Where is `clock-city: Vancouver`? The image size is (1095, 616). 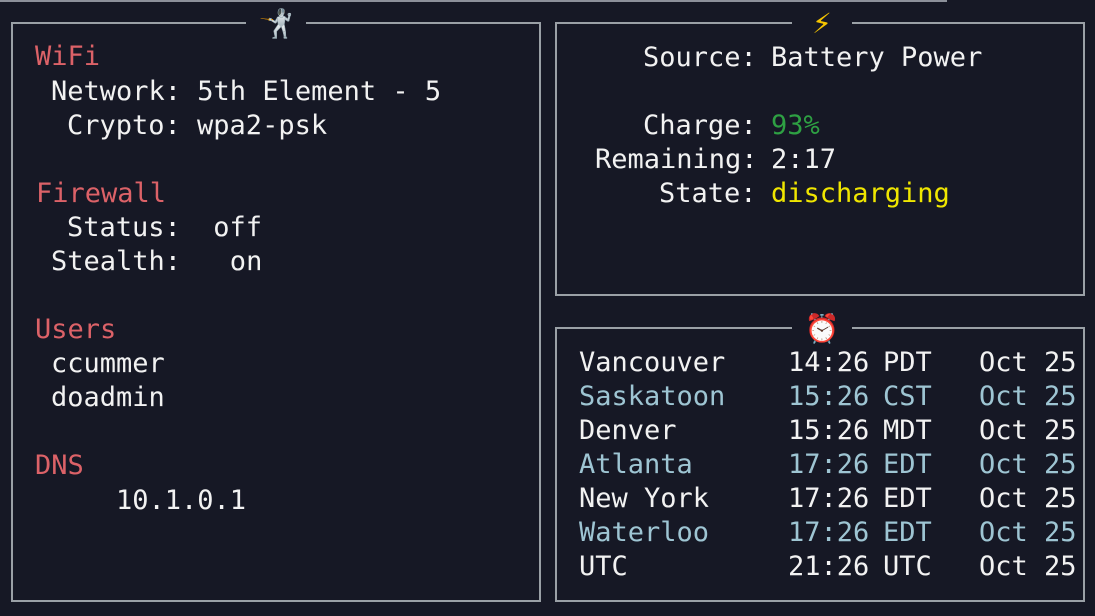 clock-city: Vancouver is located at coordinates (652, 362).